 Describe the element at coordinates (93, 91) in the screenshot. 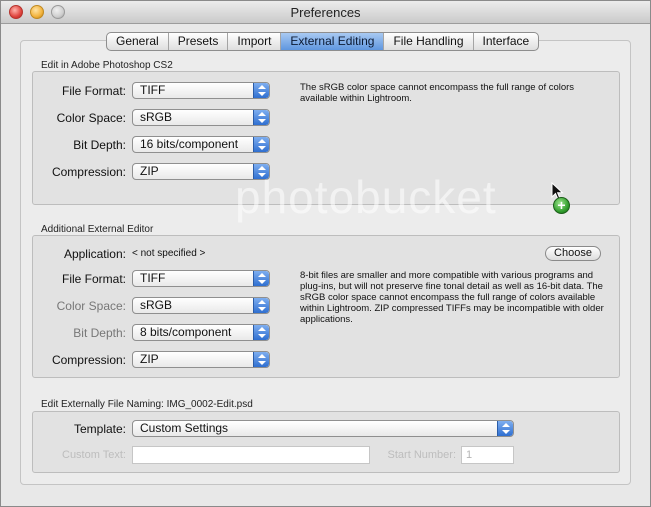

I see `ps-file-format-label: File Format:` at that location.